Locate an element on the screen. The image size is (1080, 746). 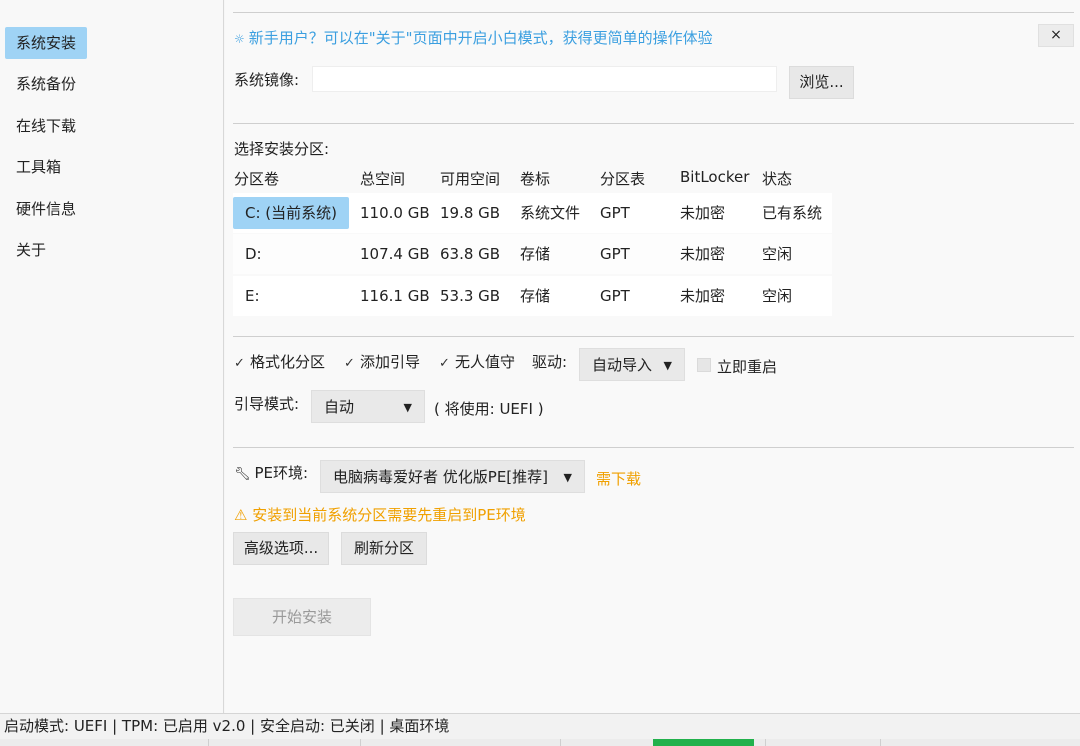
column-header: 分区卷 is located at coordinates (257, 179).